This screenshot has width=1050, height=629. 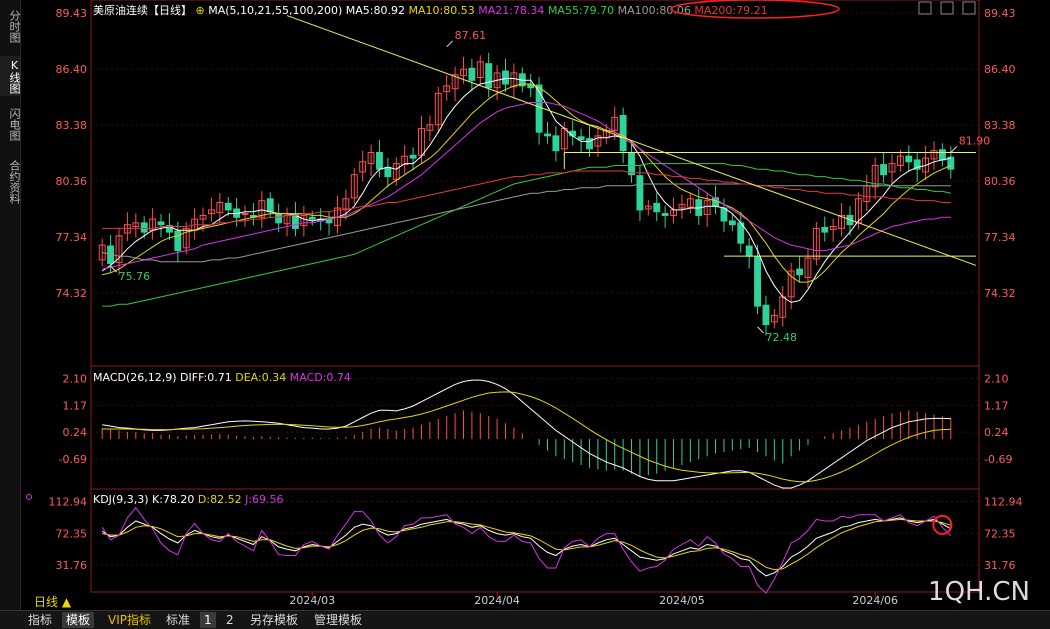 What do you see at coordinates (1000, 181) in the screenshot?
I see `price-tick-label-right: 80.36` at bounding box center [1000, 181].